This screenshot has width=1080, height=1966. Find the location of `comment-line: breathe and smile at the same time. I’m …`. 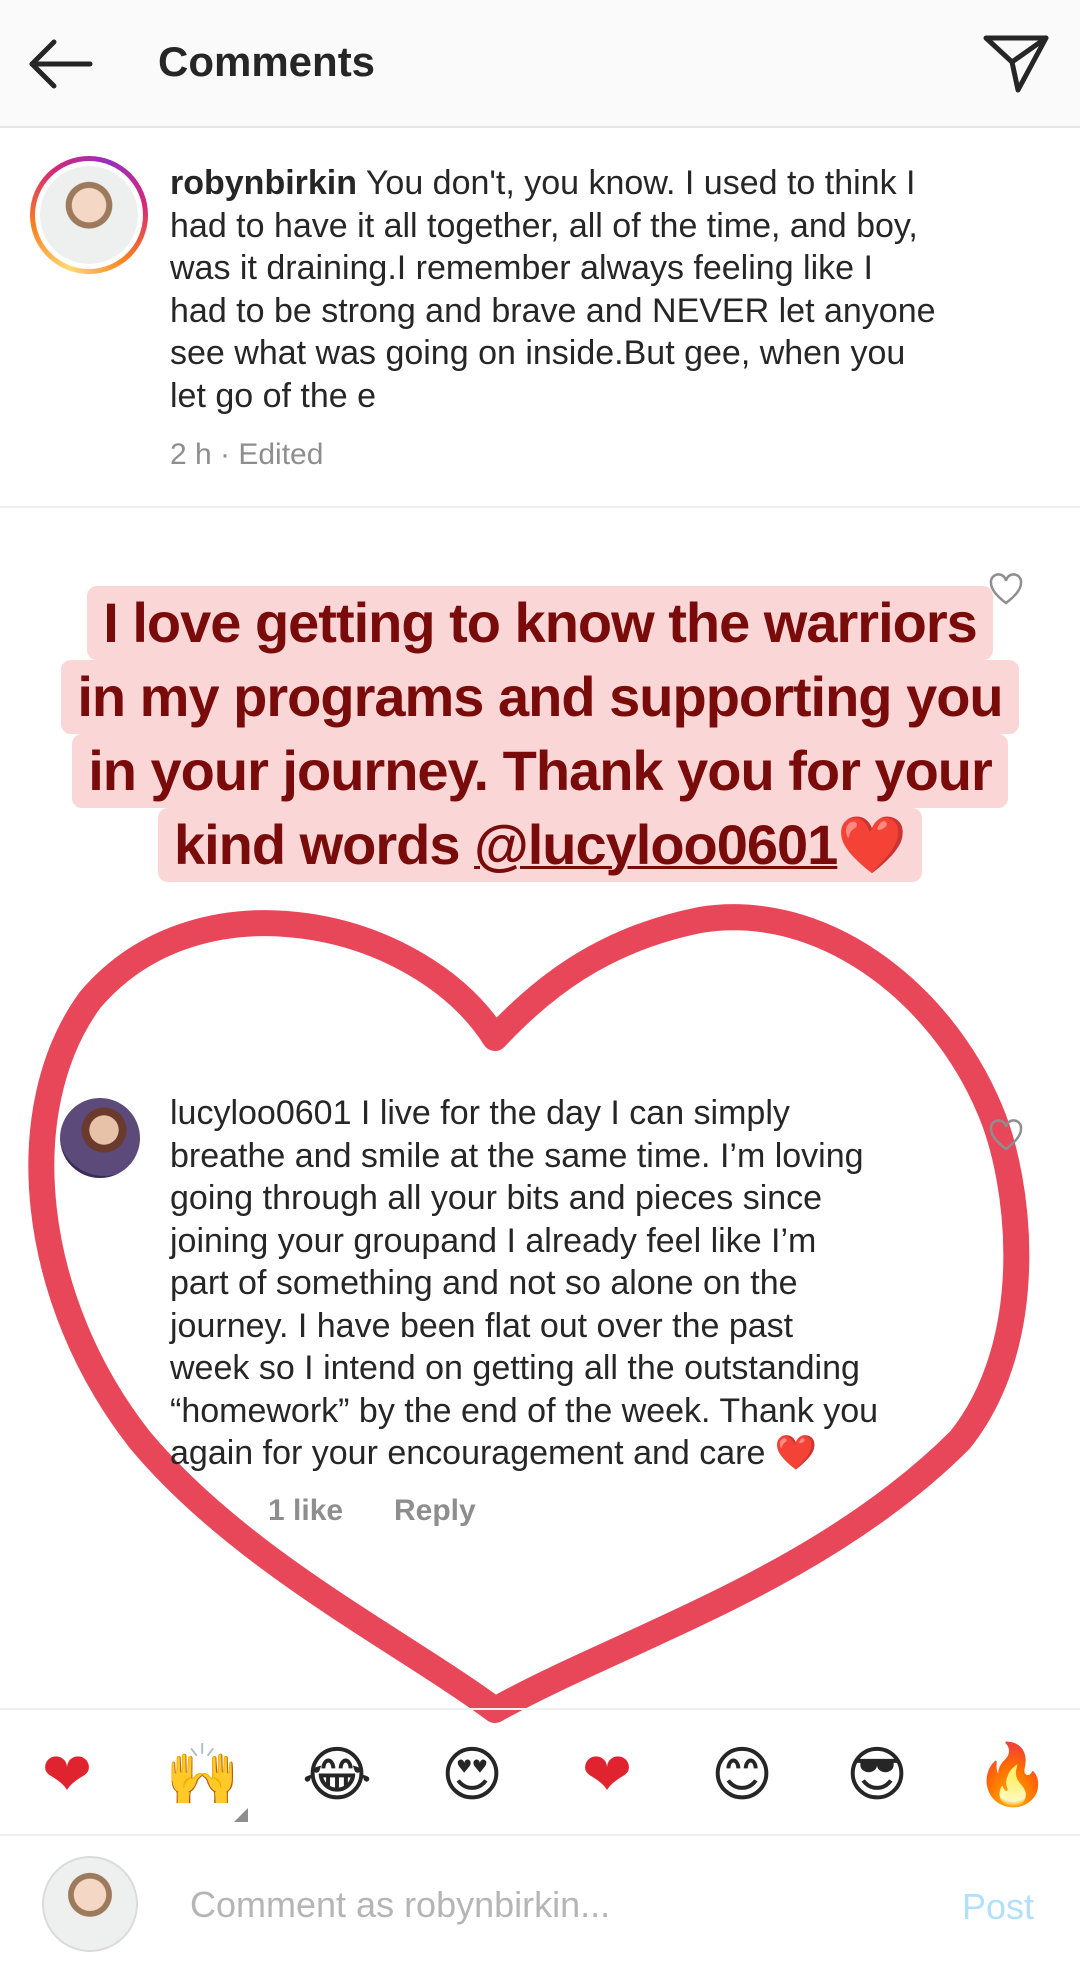

comment-line: breathe and smile at the same time. I’m … is located at coordinates (517, 1155).